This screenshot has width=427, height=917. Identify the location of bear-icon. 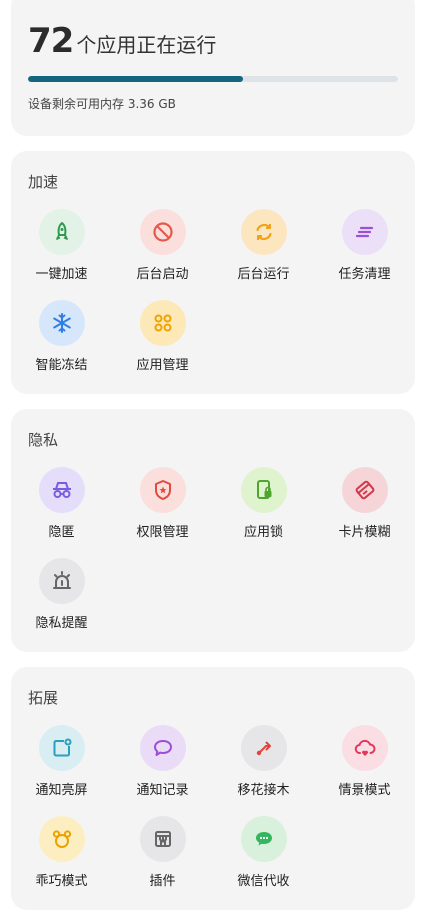
(61, 839).